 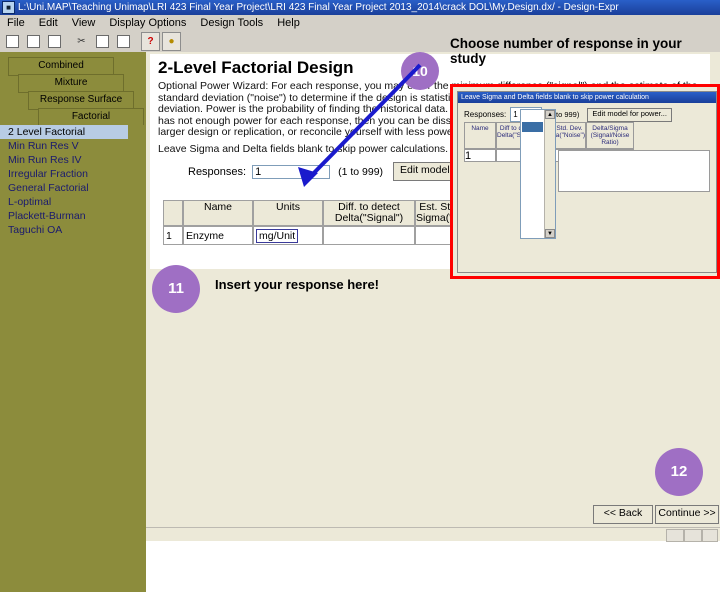 I want to click on responses-listbox-scrollbar: ▲ ▼, so click(x=549, y=174).